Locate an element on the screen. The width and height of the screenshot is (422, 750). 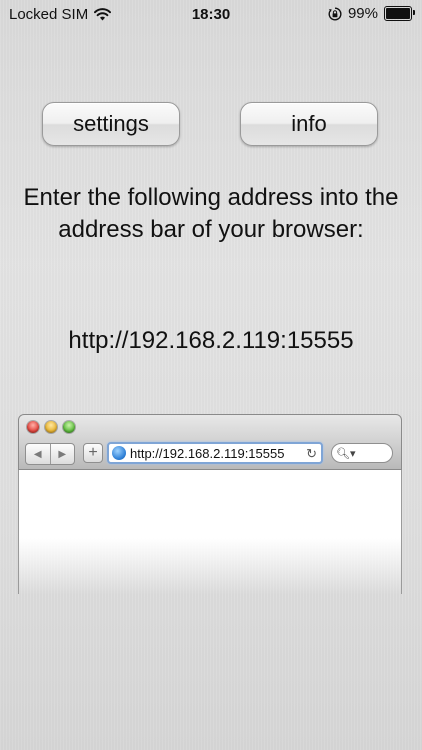
battery-percent: 99% is located at coordinates (362, 13).